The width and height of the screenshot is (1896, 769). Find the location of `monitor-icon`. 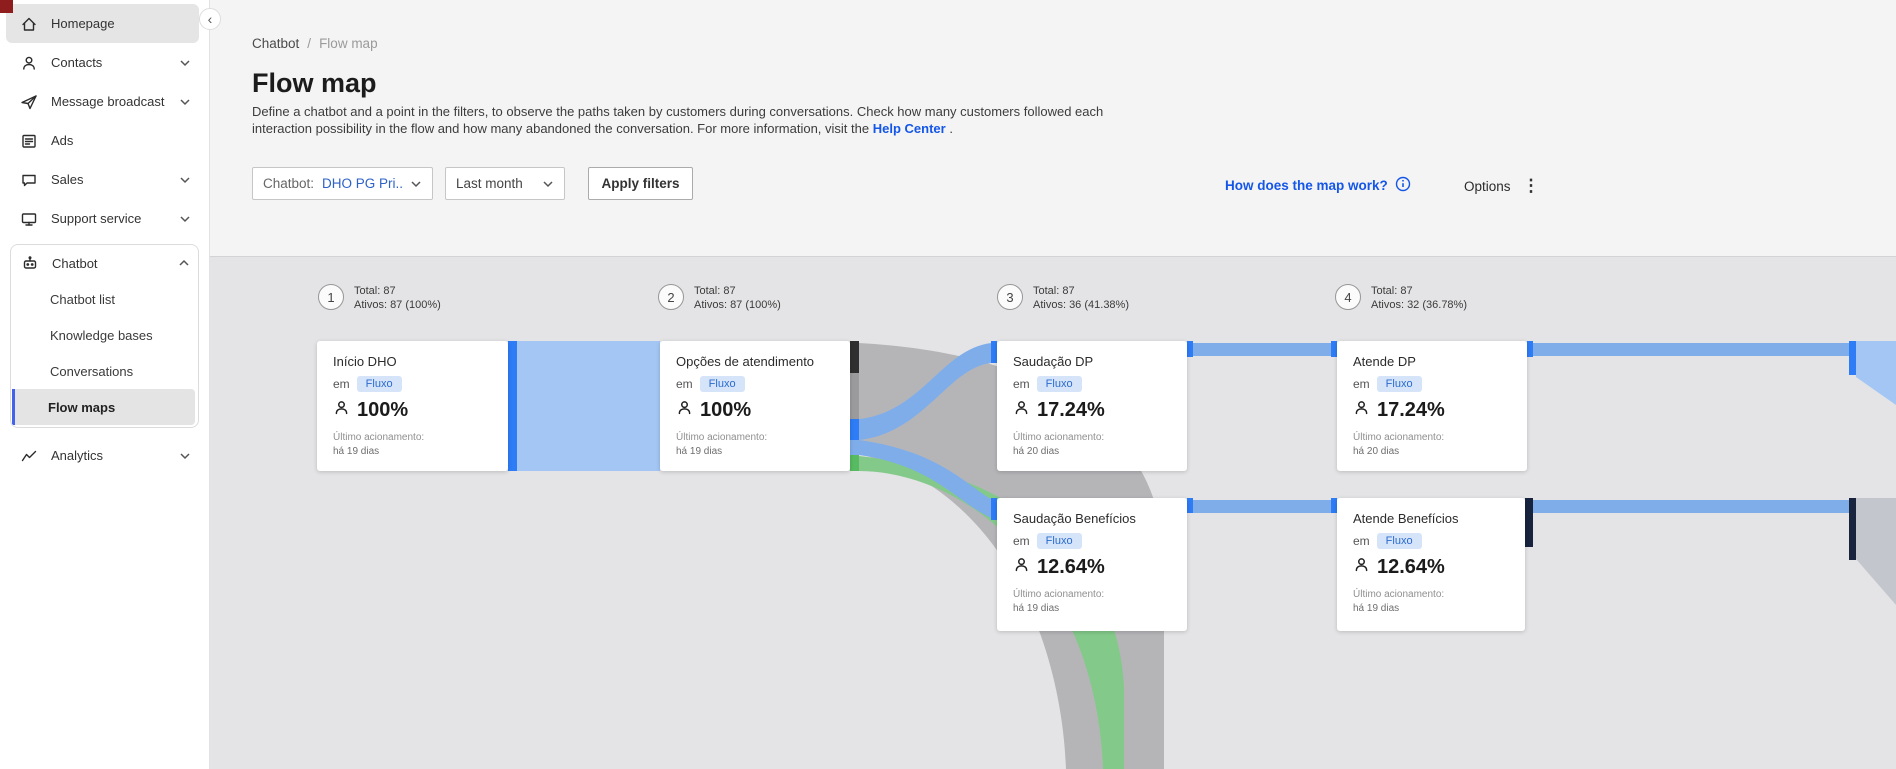

monitor-icon is located at coordinates (29, 219).